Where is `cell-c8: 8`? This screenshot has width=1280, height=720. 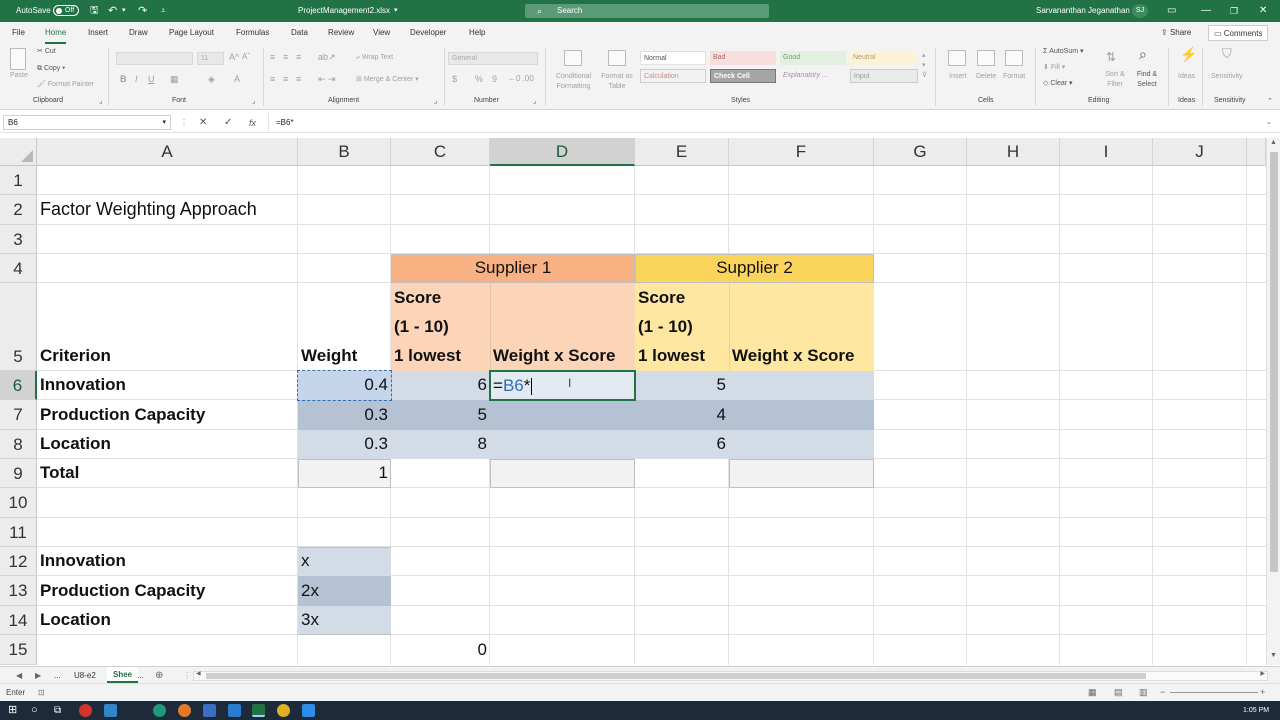
cell-c8: 8 is located at coordinates (440, 444).